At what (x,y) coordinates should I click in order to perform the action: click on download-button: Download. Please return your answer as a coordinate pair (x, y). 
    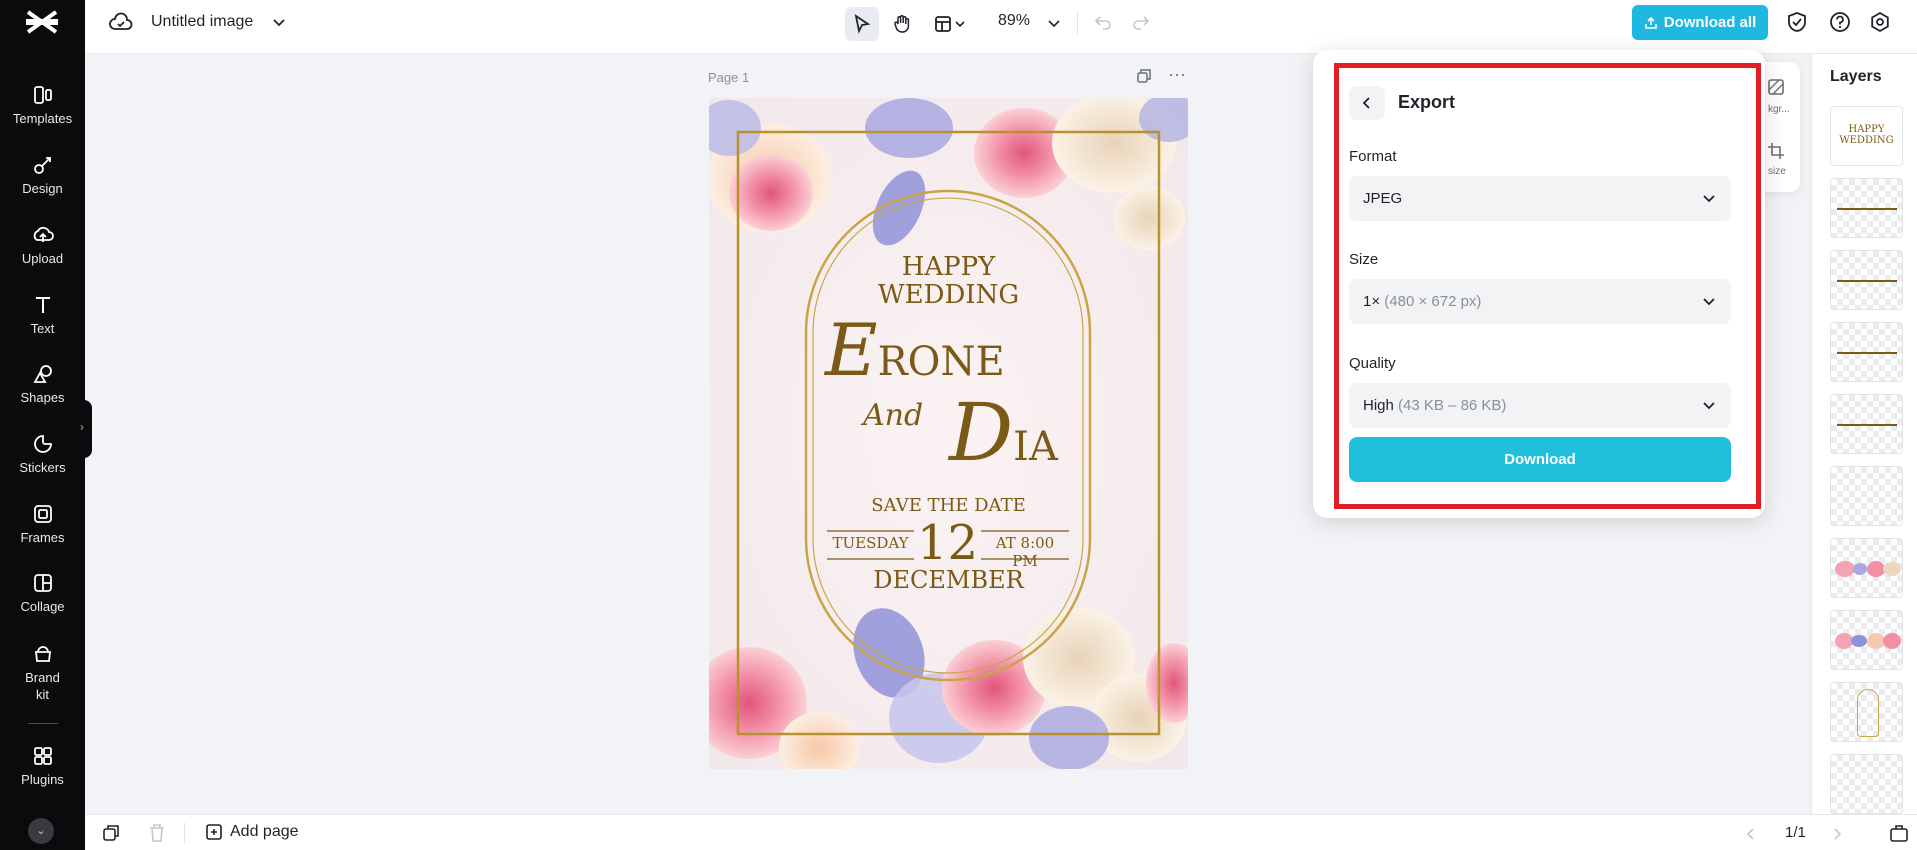
    Looking at the image, I should click on (1540, 459).